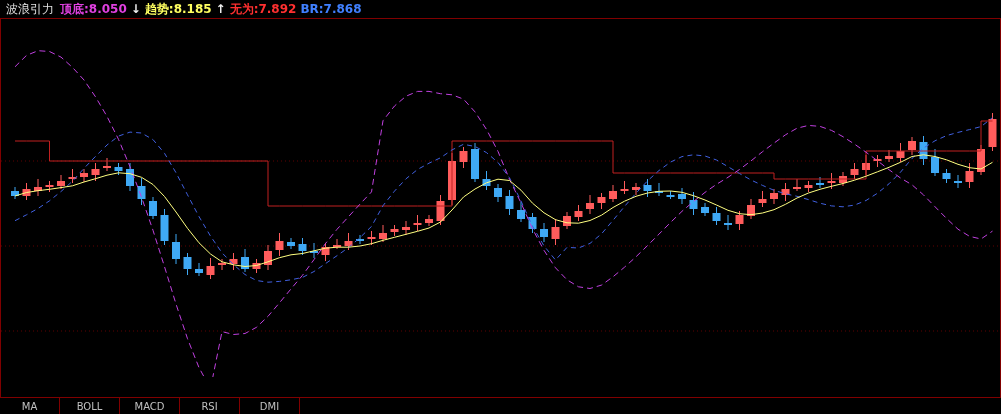 This screenshot has height=414, width=1001. Describe the element at coordinates (331, 9) in the screenshot. I see `indicator-reading: BR:7.868` at that location.